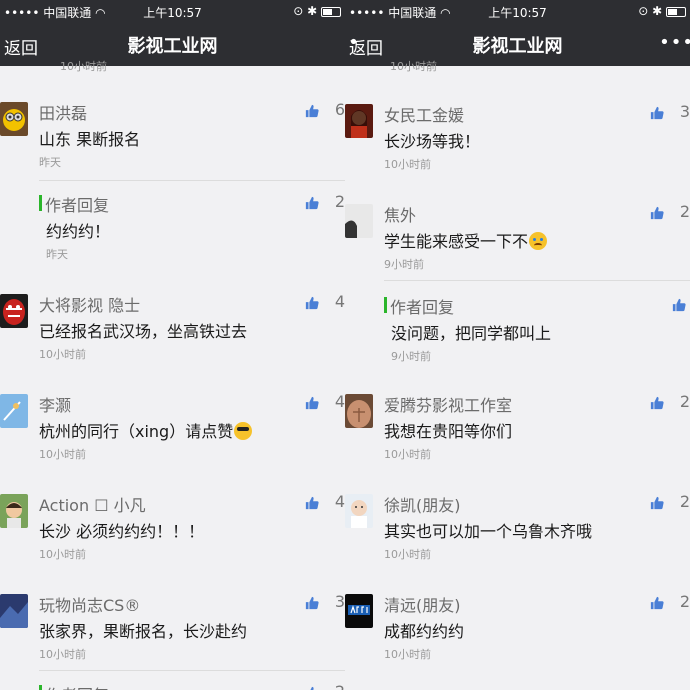 Image resolution: width=690 pixels, height=690 pixels. I want to click on commenter-name: 田洪磊, so click(63, 112).